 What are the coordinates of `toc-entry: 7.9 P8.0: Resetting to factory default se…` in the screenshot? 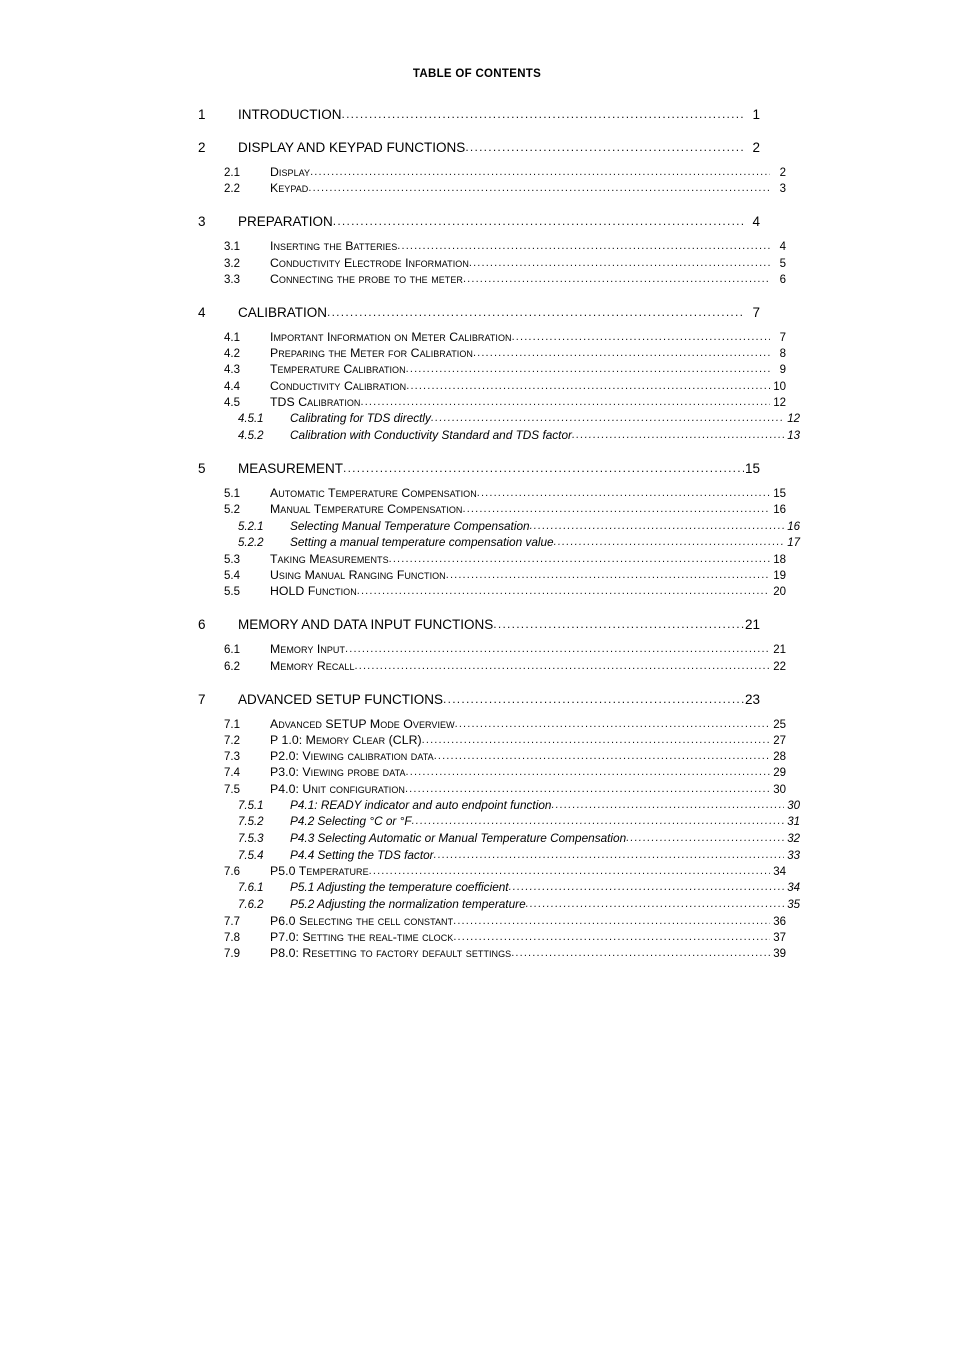 It's located at (491, 954).